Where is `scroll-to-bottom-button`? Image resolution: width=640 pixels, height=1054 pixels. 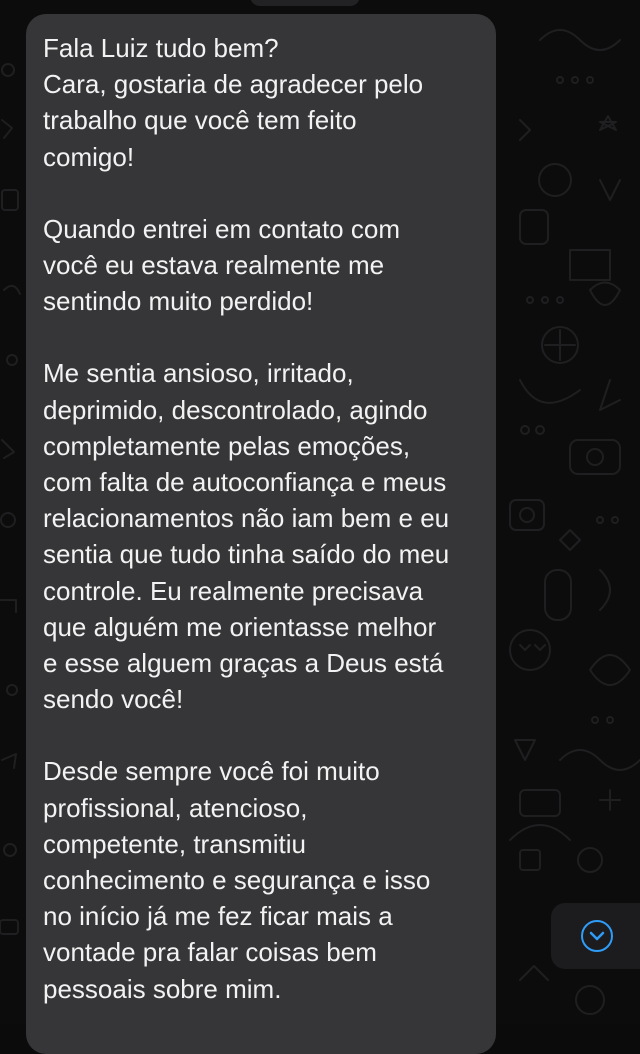 scroll-to-bottom-button is located at coordinates (595, 936).